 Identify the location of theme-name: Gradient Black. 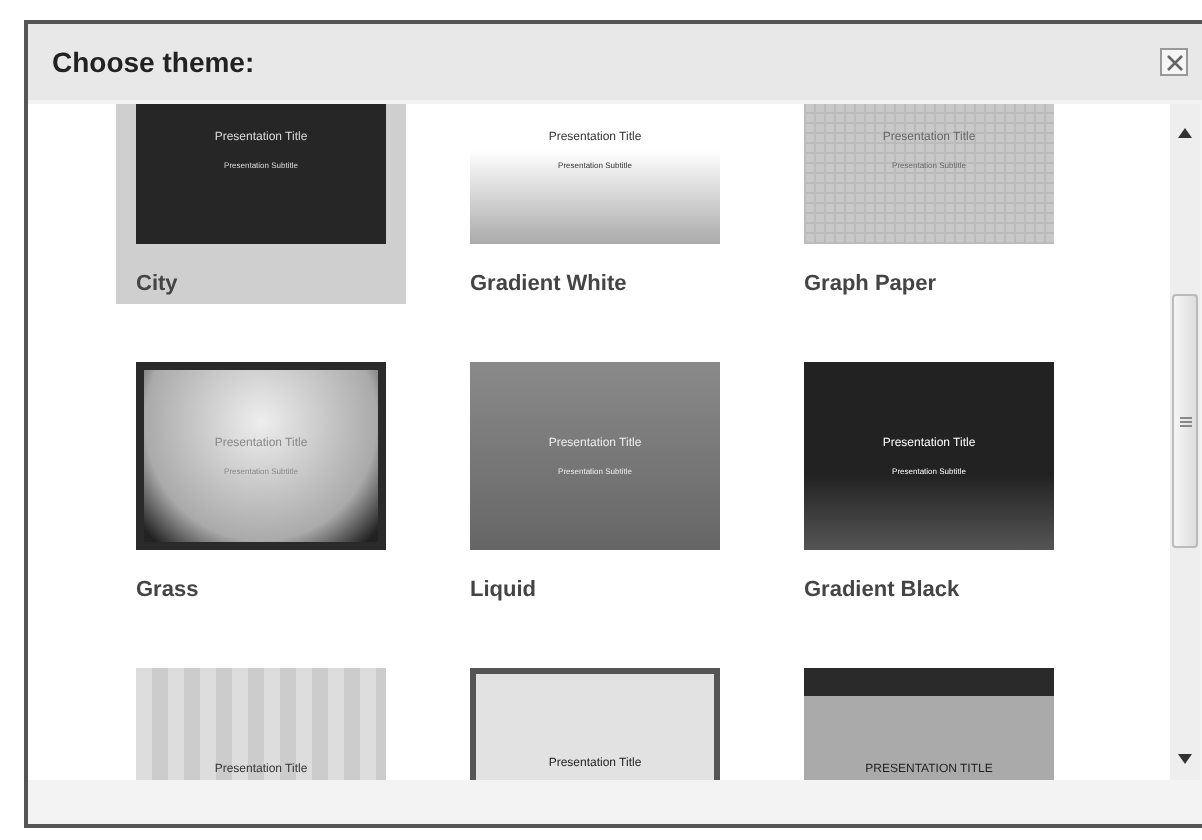
(883, 590).